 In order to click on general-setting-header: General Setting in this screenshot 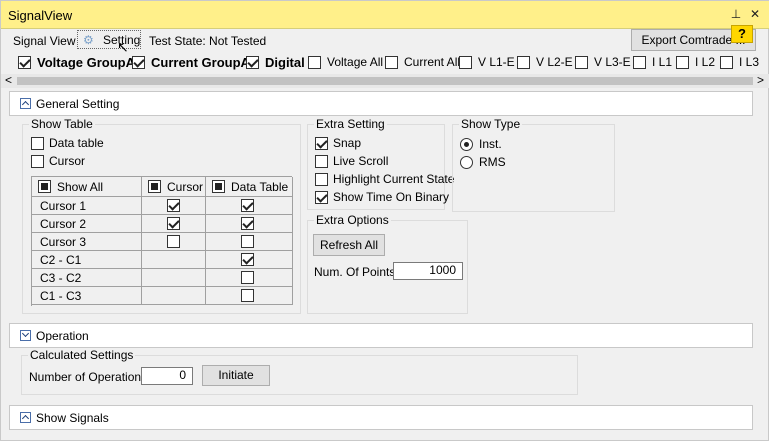, I will do `click(381, 103)`.